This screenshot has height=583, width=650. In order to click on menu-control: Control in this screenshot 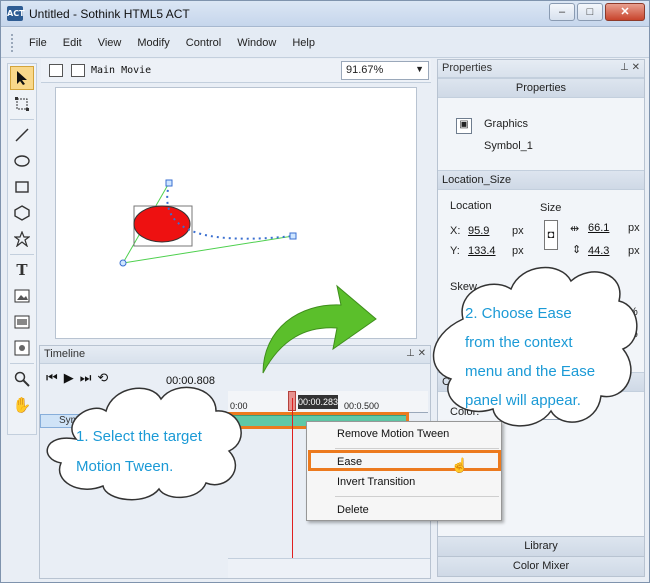, I will do `click(203, 43)`.